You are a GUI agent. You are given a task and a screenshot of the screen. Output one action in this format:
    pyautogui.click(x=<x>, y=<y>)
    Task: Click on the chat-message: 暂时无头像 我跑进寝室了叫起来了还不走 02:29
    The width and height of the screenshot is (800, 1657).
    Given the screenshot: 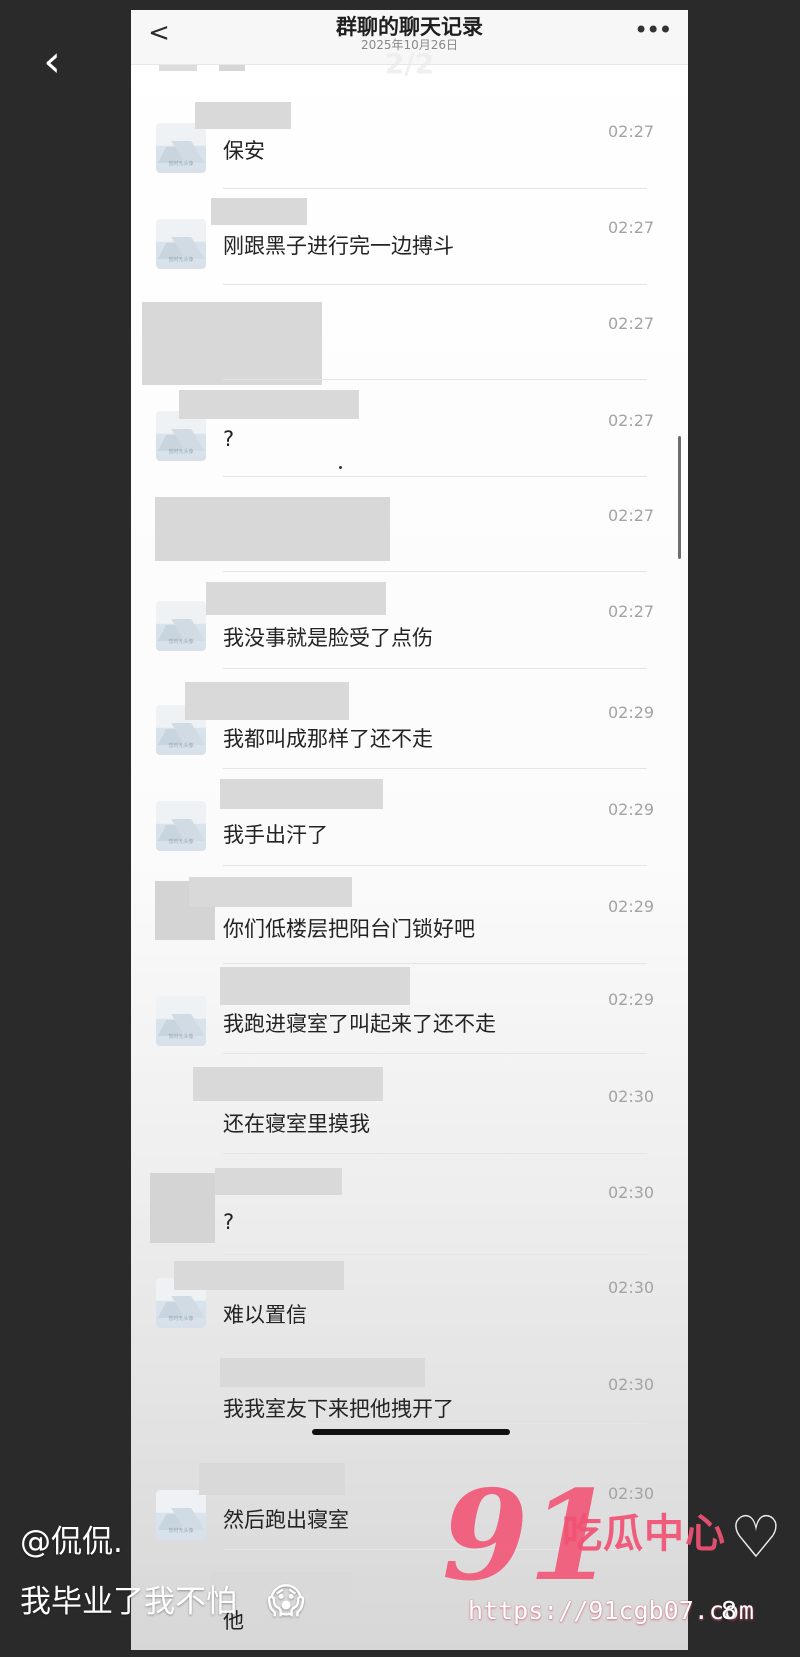 What is the action you would take?
    pyautogui.click(x=409, y=1013)
    